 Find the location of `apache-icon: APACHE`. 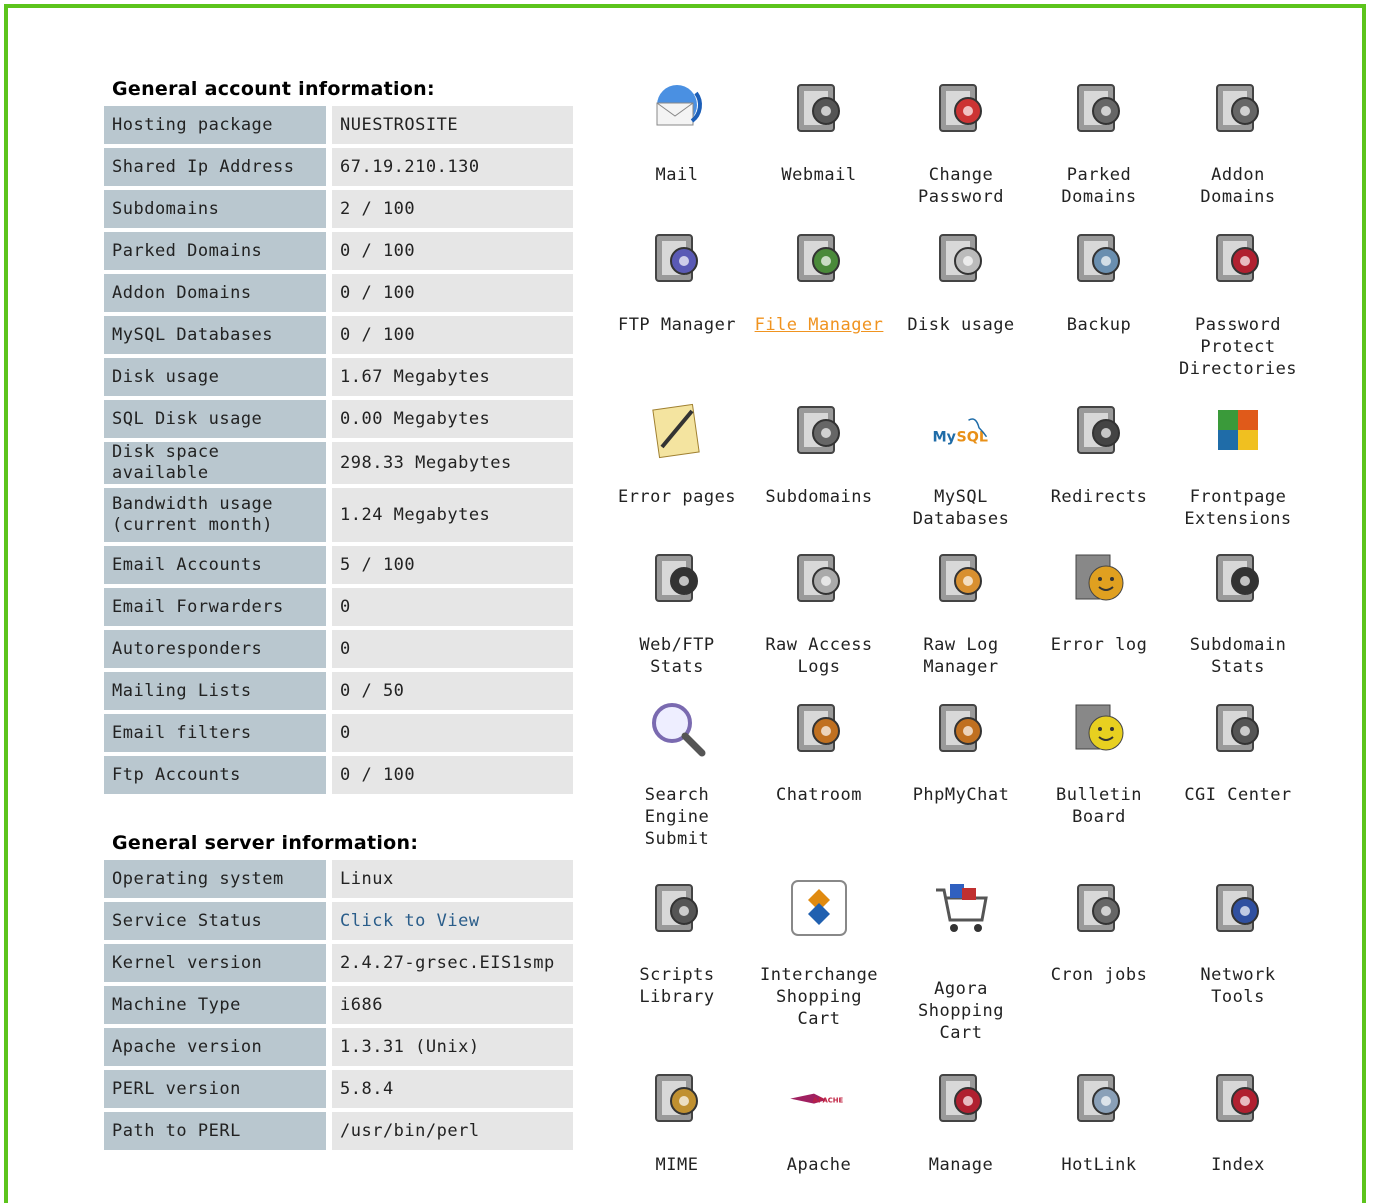

apache-icon: APACHE is located at coordinates (819, 1098).